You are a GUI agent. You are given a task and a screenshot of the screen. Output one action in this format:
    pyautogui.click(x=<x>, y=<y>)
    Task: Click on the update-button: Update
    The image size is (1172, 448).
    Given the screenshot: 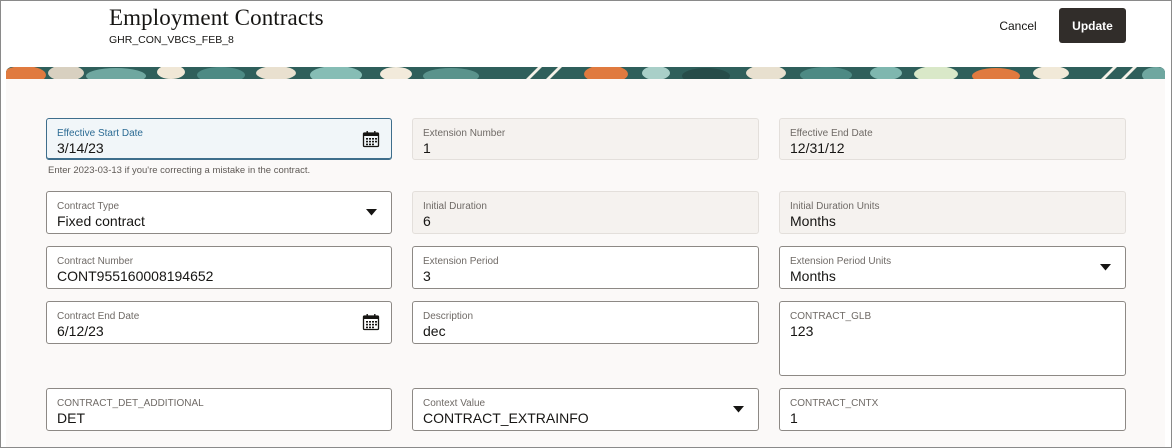 What is the action you would take?
    pyautogui.click(x=1092, y=25)
    